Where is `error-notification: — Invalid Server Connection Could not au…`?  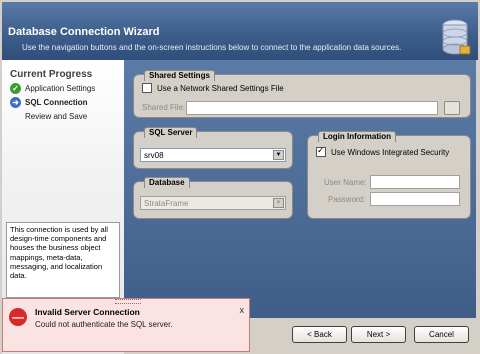
error-notification: — Invalid Server Connection Could not au… is located at coordinates (126, 325).